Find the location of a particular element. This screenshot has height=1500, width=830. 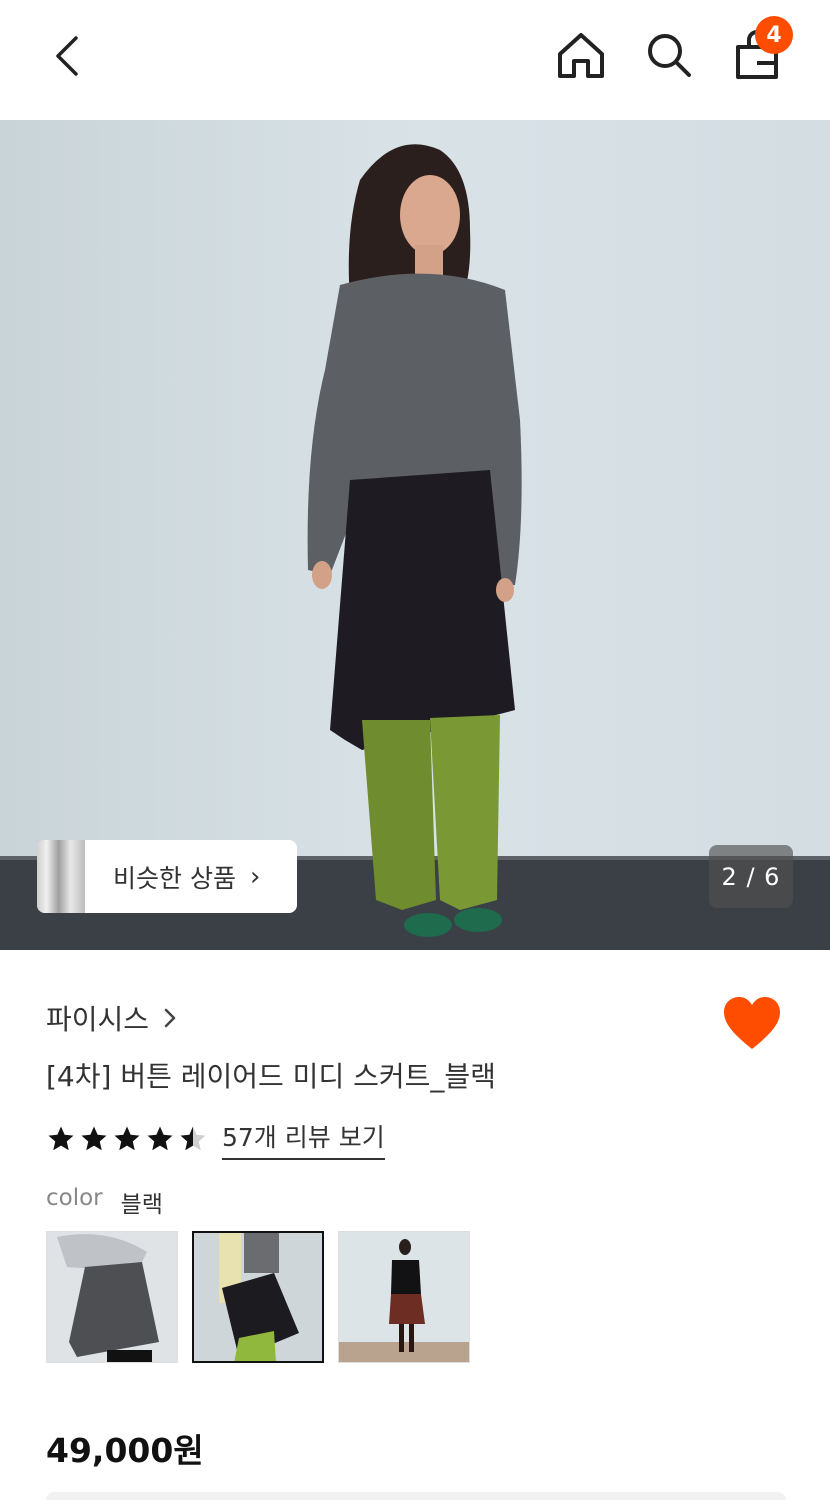

cart-count-badge: 4 is located at coordinates (774, 35).